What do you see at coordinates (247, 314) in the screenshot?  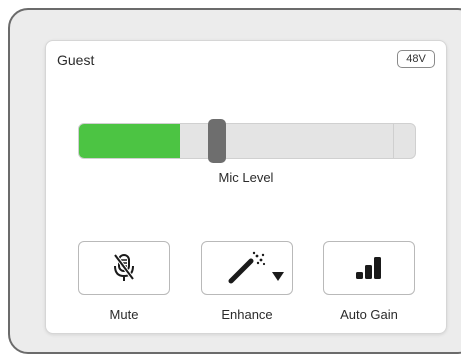 I see `enhance-label: Enhance` at bounding box center [247, 314].